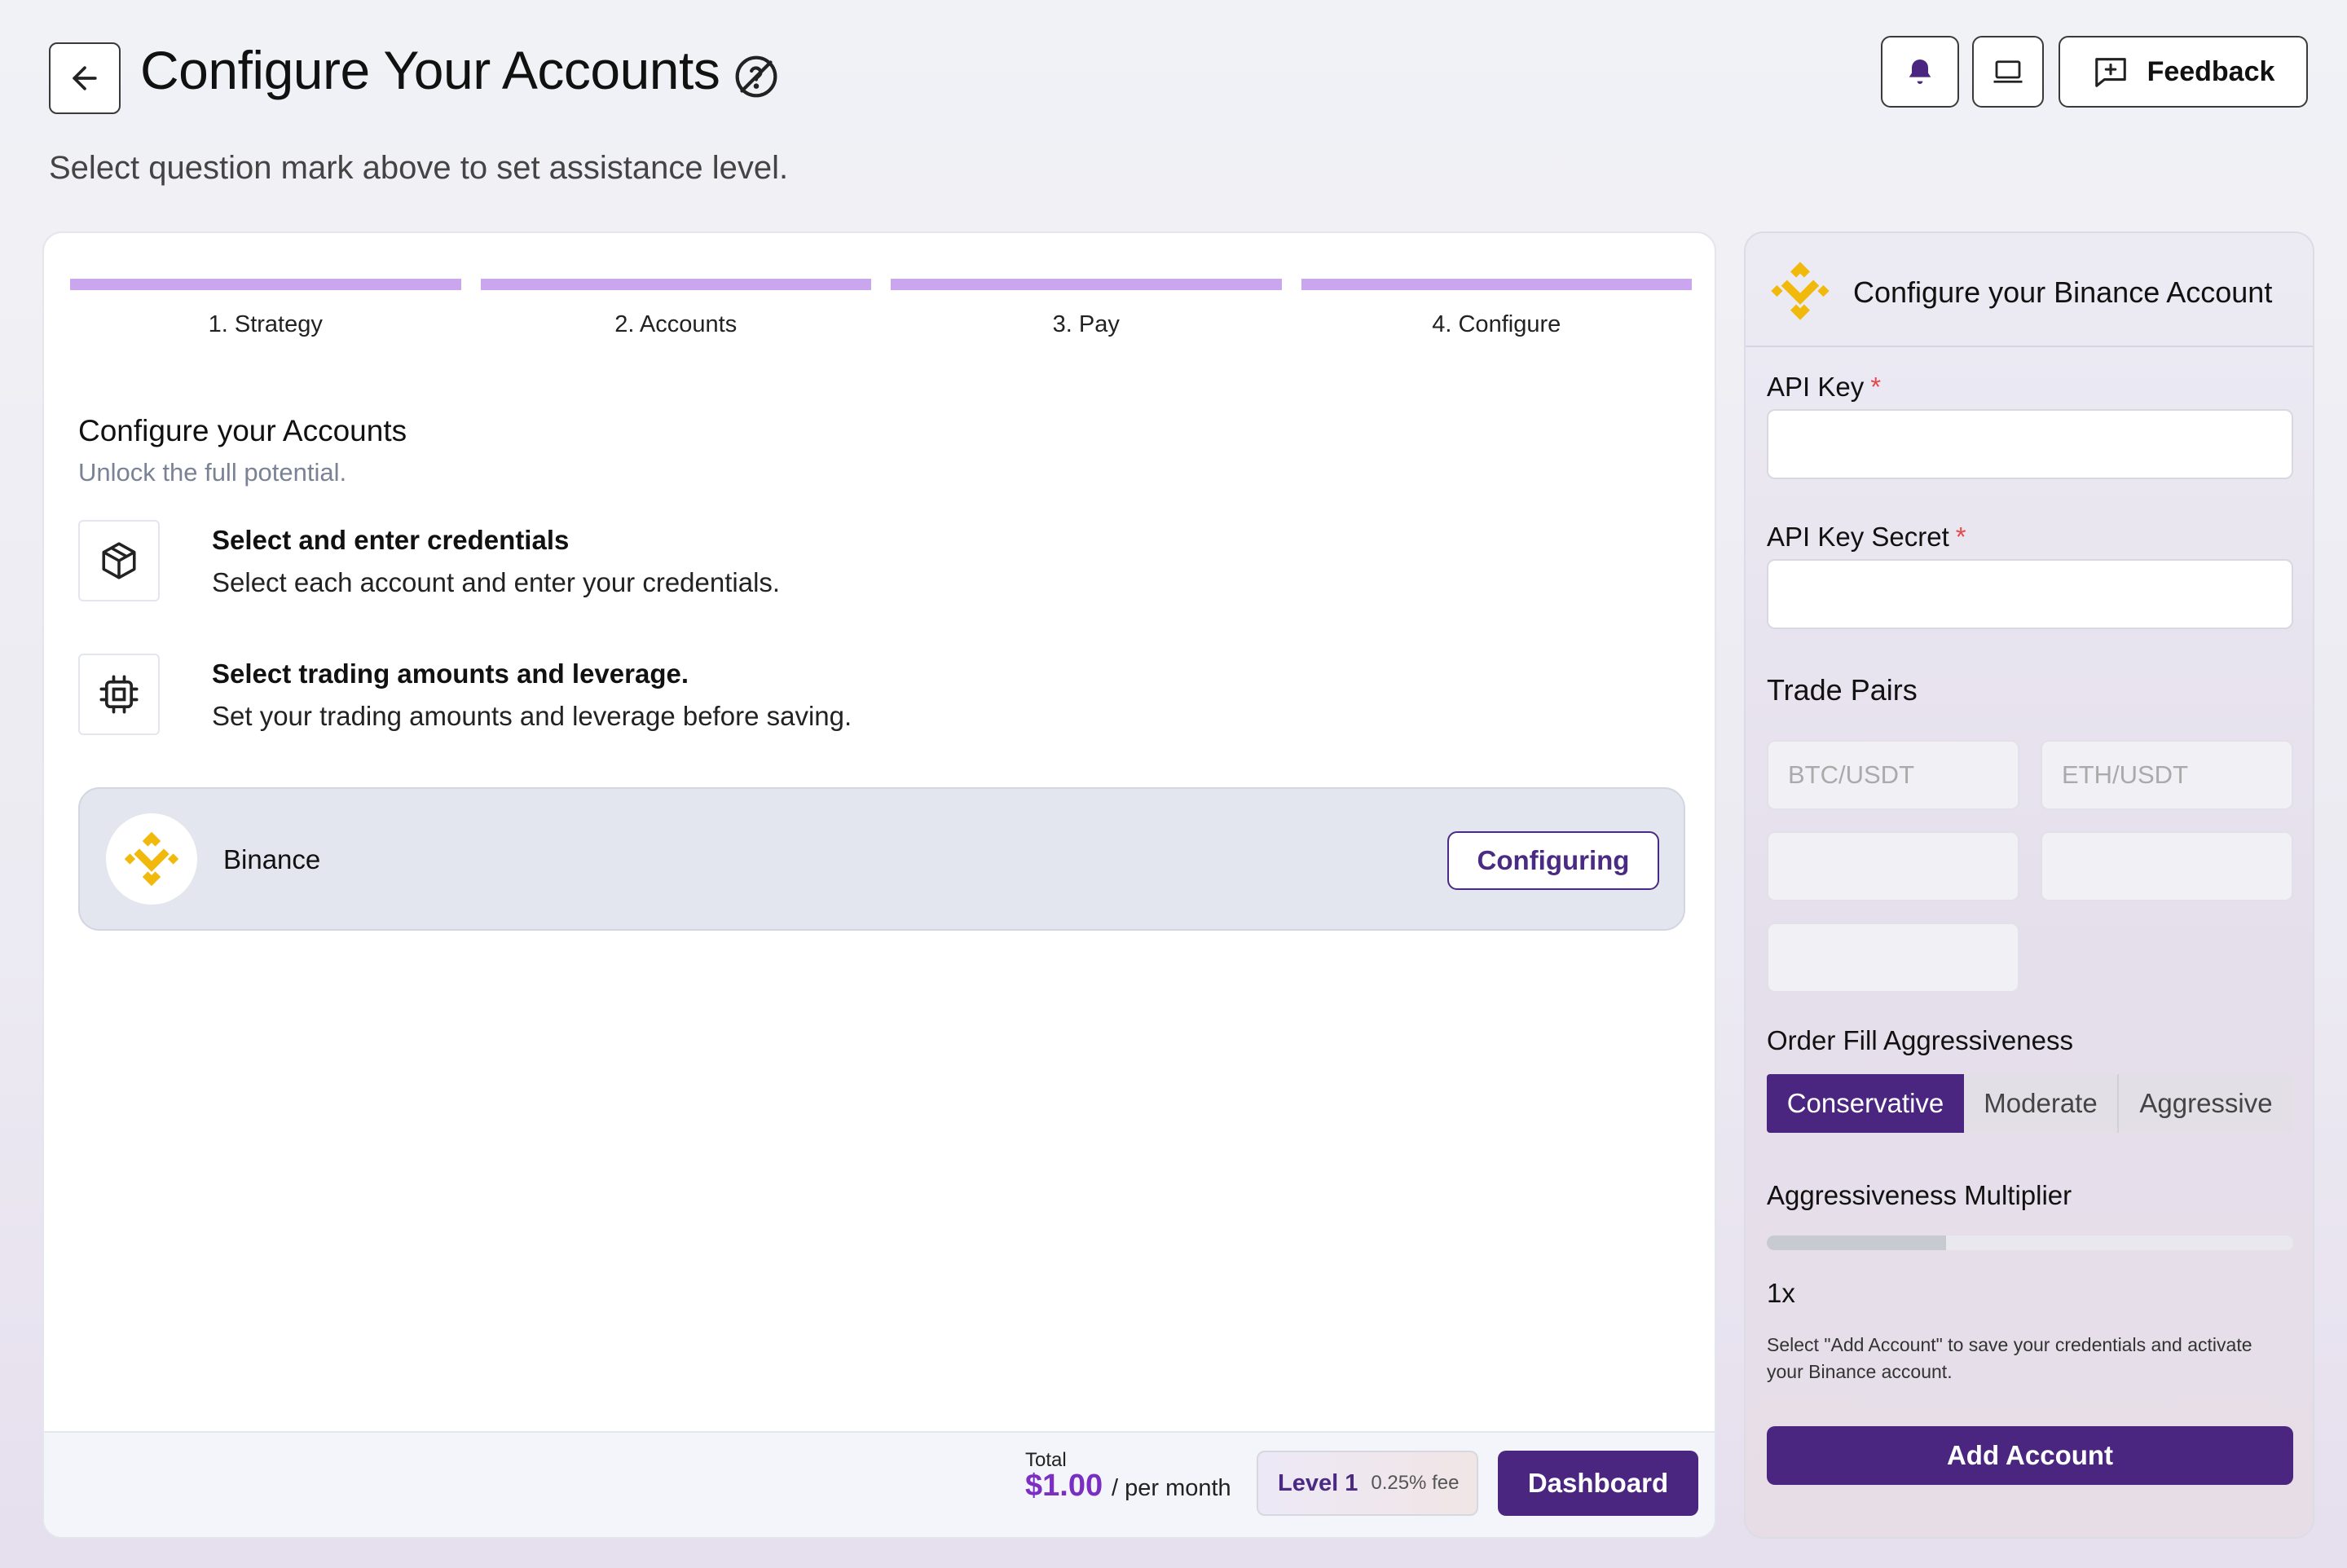 This screenshot has width=2347, height=1568. I want to click on back-button, so click(85, 78).